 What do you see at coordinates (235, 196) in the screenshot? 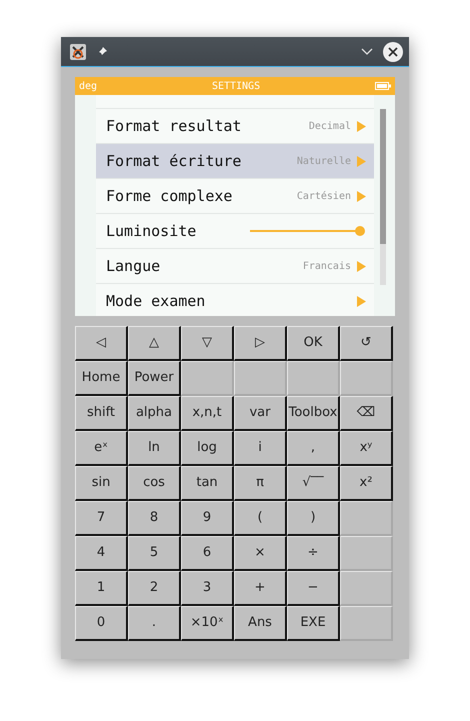
I see `settings-row: Forme complexe Cartésien` at bounding box center [235, 196].